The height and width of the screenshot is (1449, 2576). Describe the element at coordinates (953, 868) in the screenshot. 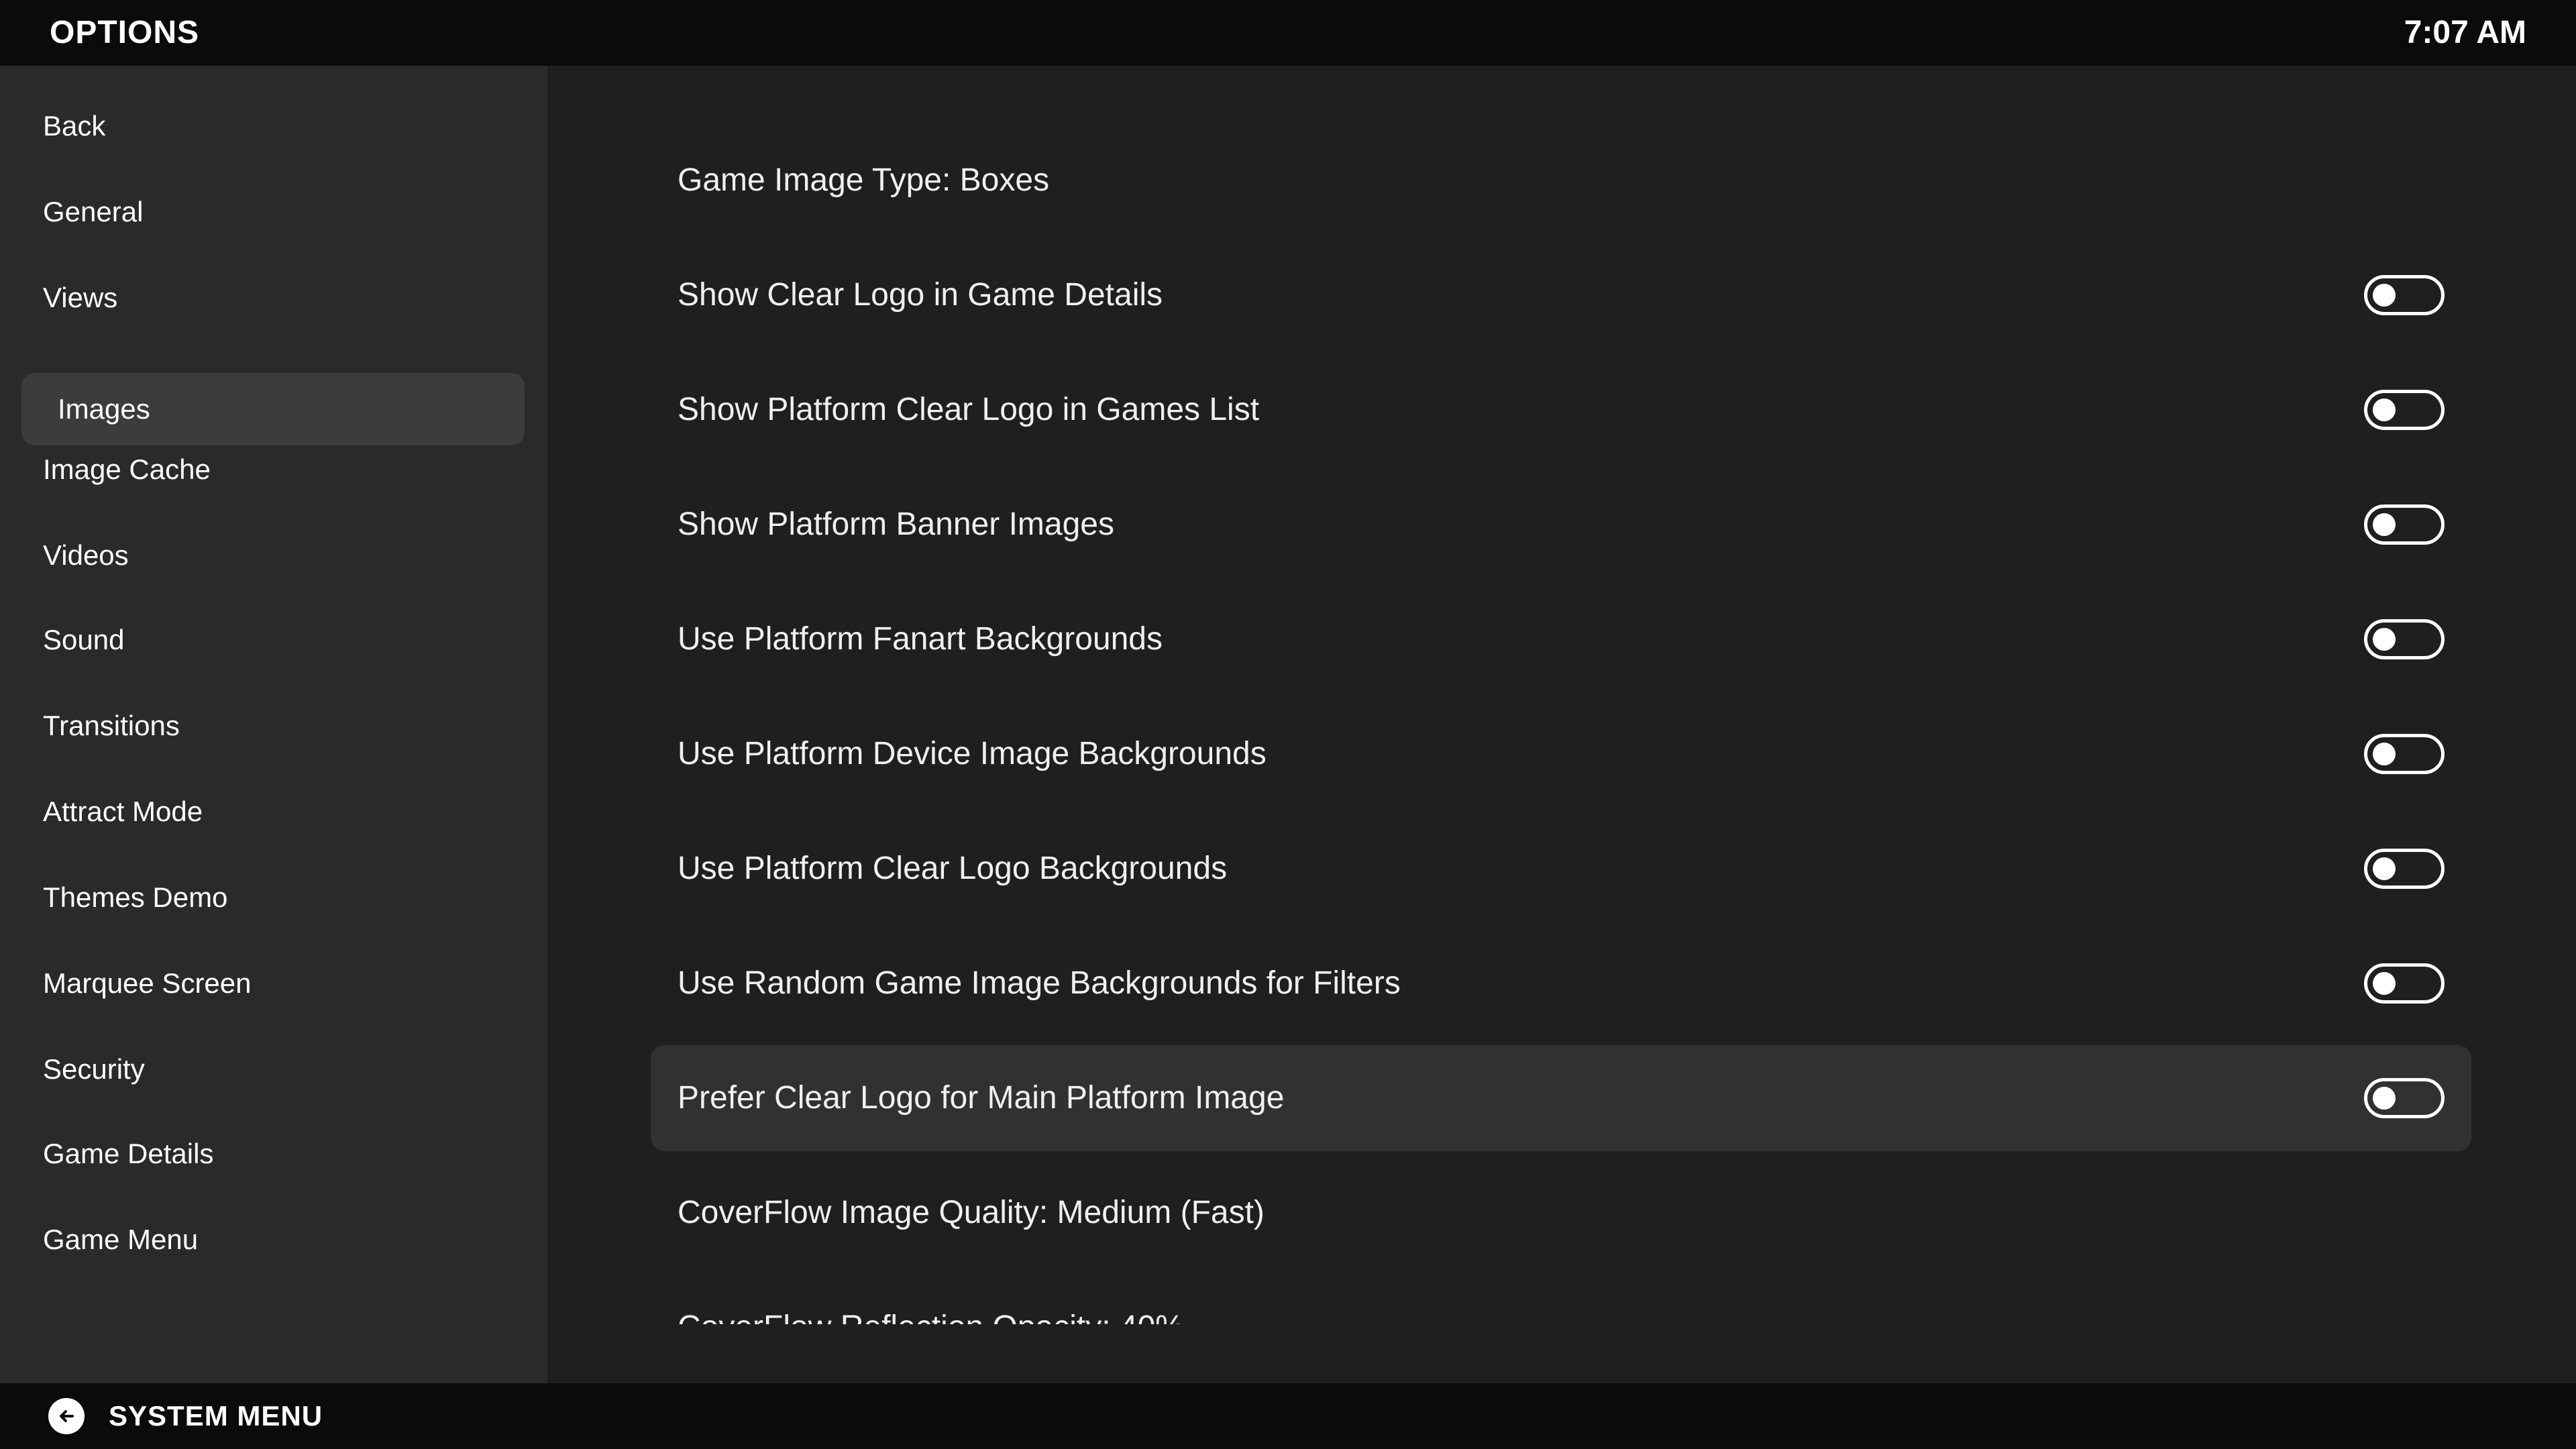

I see `option-label: Use Platform Clear Logo Backgrounds` at that location.